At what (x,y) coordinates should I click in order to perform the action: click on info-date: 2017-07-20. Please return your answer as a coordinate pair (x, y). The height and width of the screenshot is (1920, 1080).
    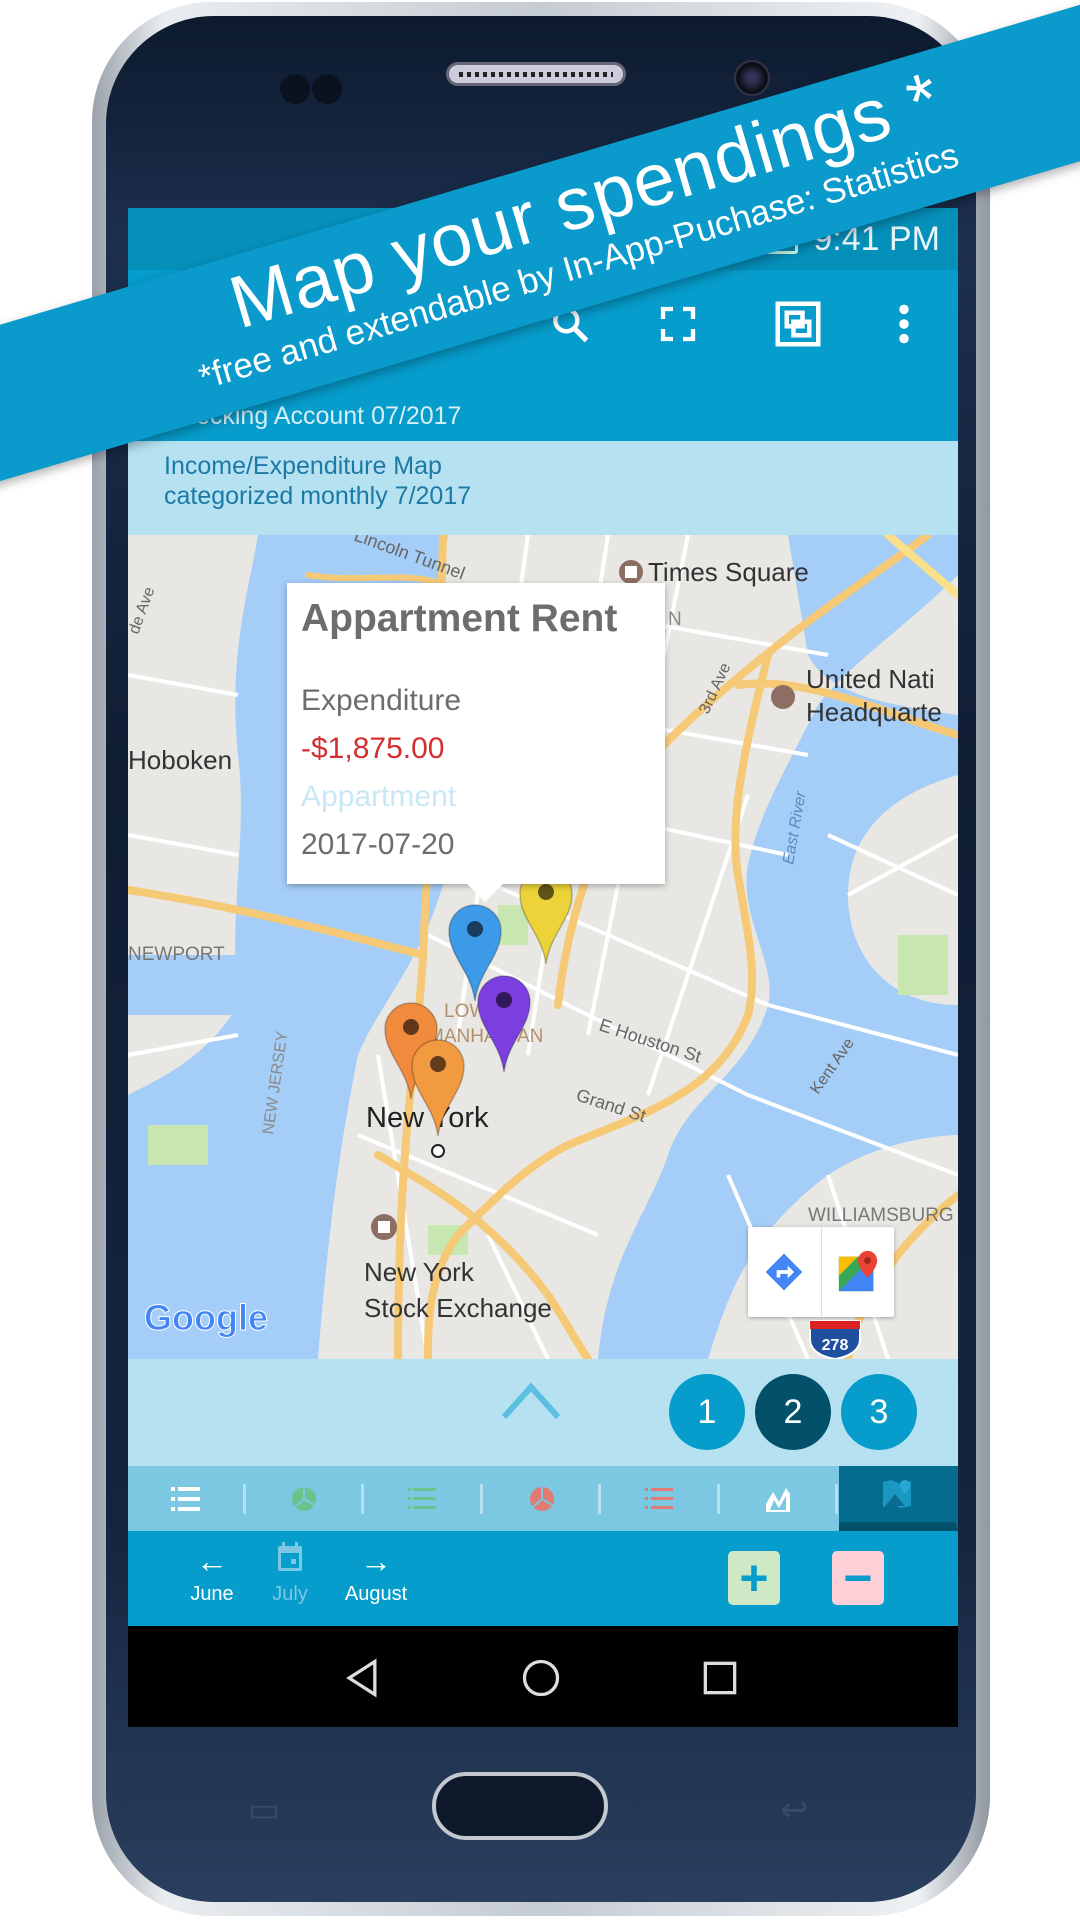
    Looking at the image, I should click on (378, 844).